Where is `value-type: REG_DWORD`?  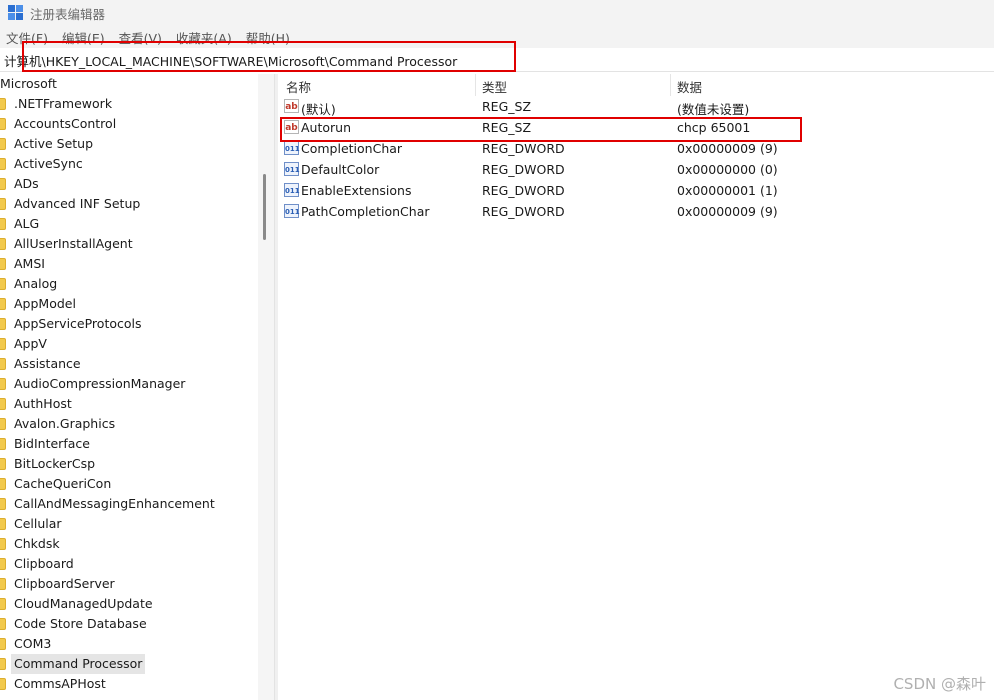
value-type: REG_DWORD is located at coordinates (523, 148).